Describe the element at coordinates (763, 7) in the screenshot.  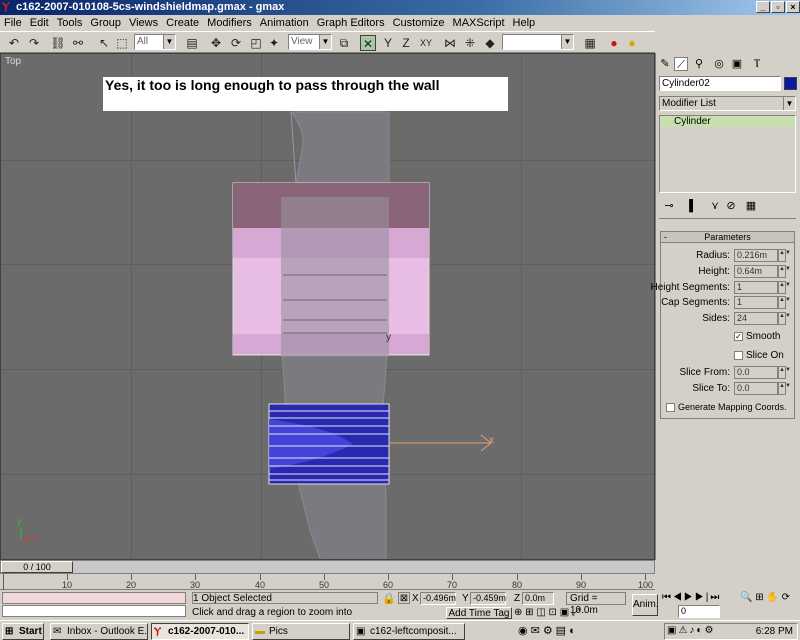
I see `minimize-button: _` at that location.